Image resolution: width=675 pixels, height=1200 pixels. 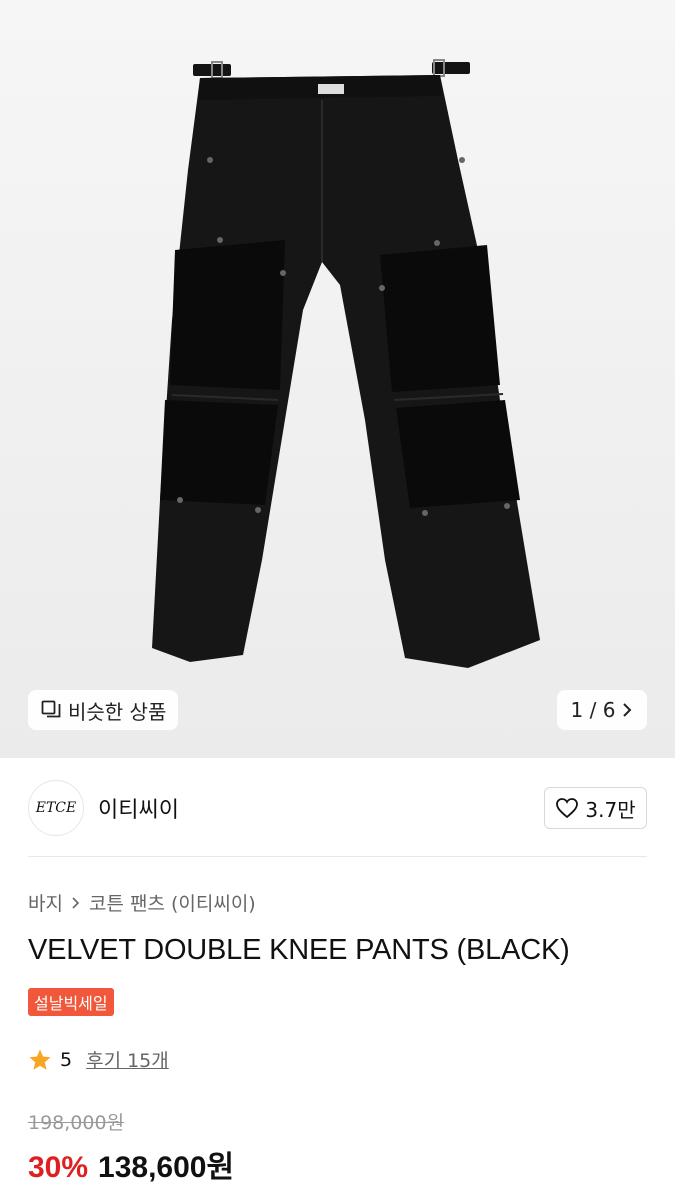 What do you see at coordinates (117, 711) in the screenshot?
I see `similar-products-label: 비슷한 상품` at bounding box center [117, 711].